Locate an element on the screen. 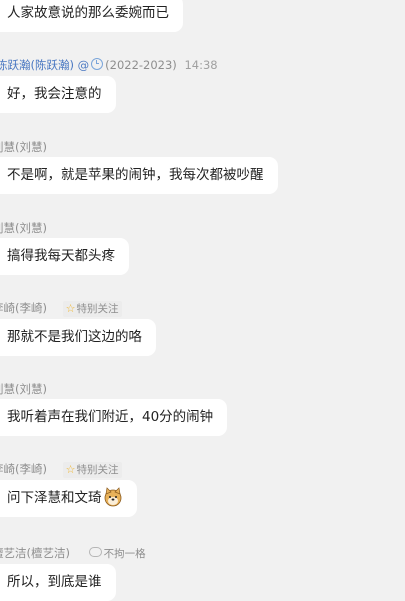  message-bubble: 好，我会注意的 is located at coordinates (58, 94).